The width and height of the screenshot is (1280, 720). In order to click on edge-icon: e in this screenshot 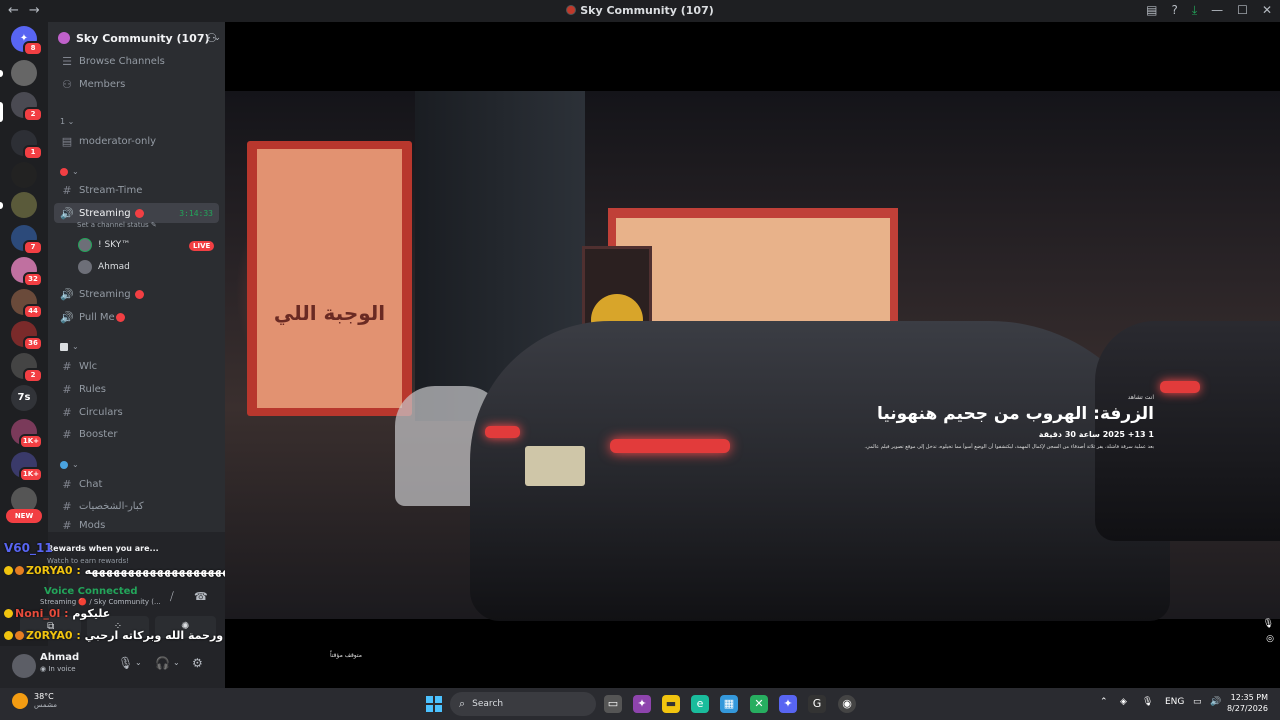, I will do `click(700, 704)`.